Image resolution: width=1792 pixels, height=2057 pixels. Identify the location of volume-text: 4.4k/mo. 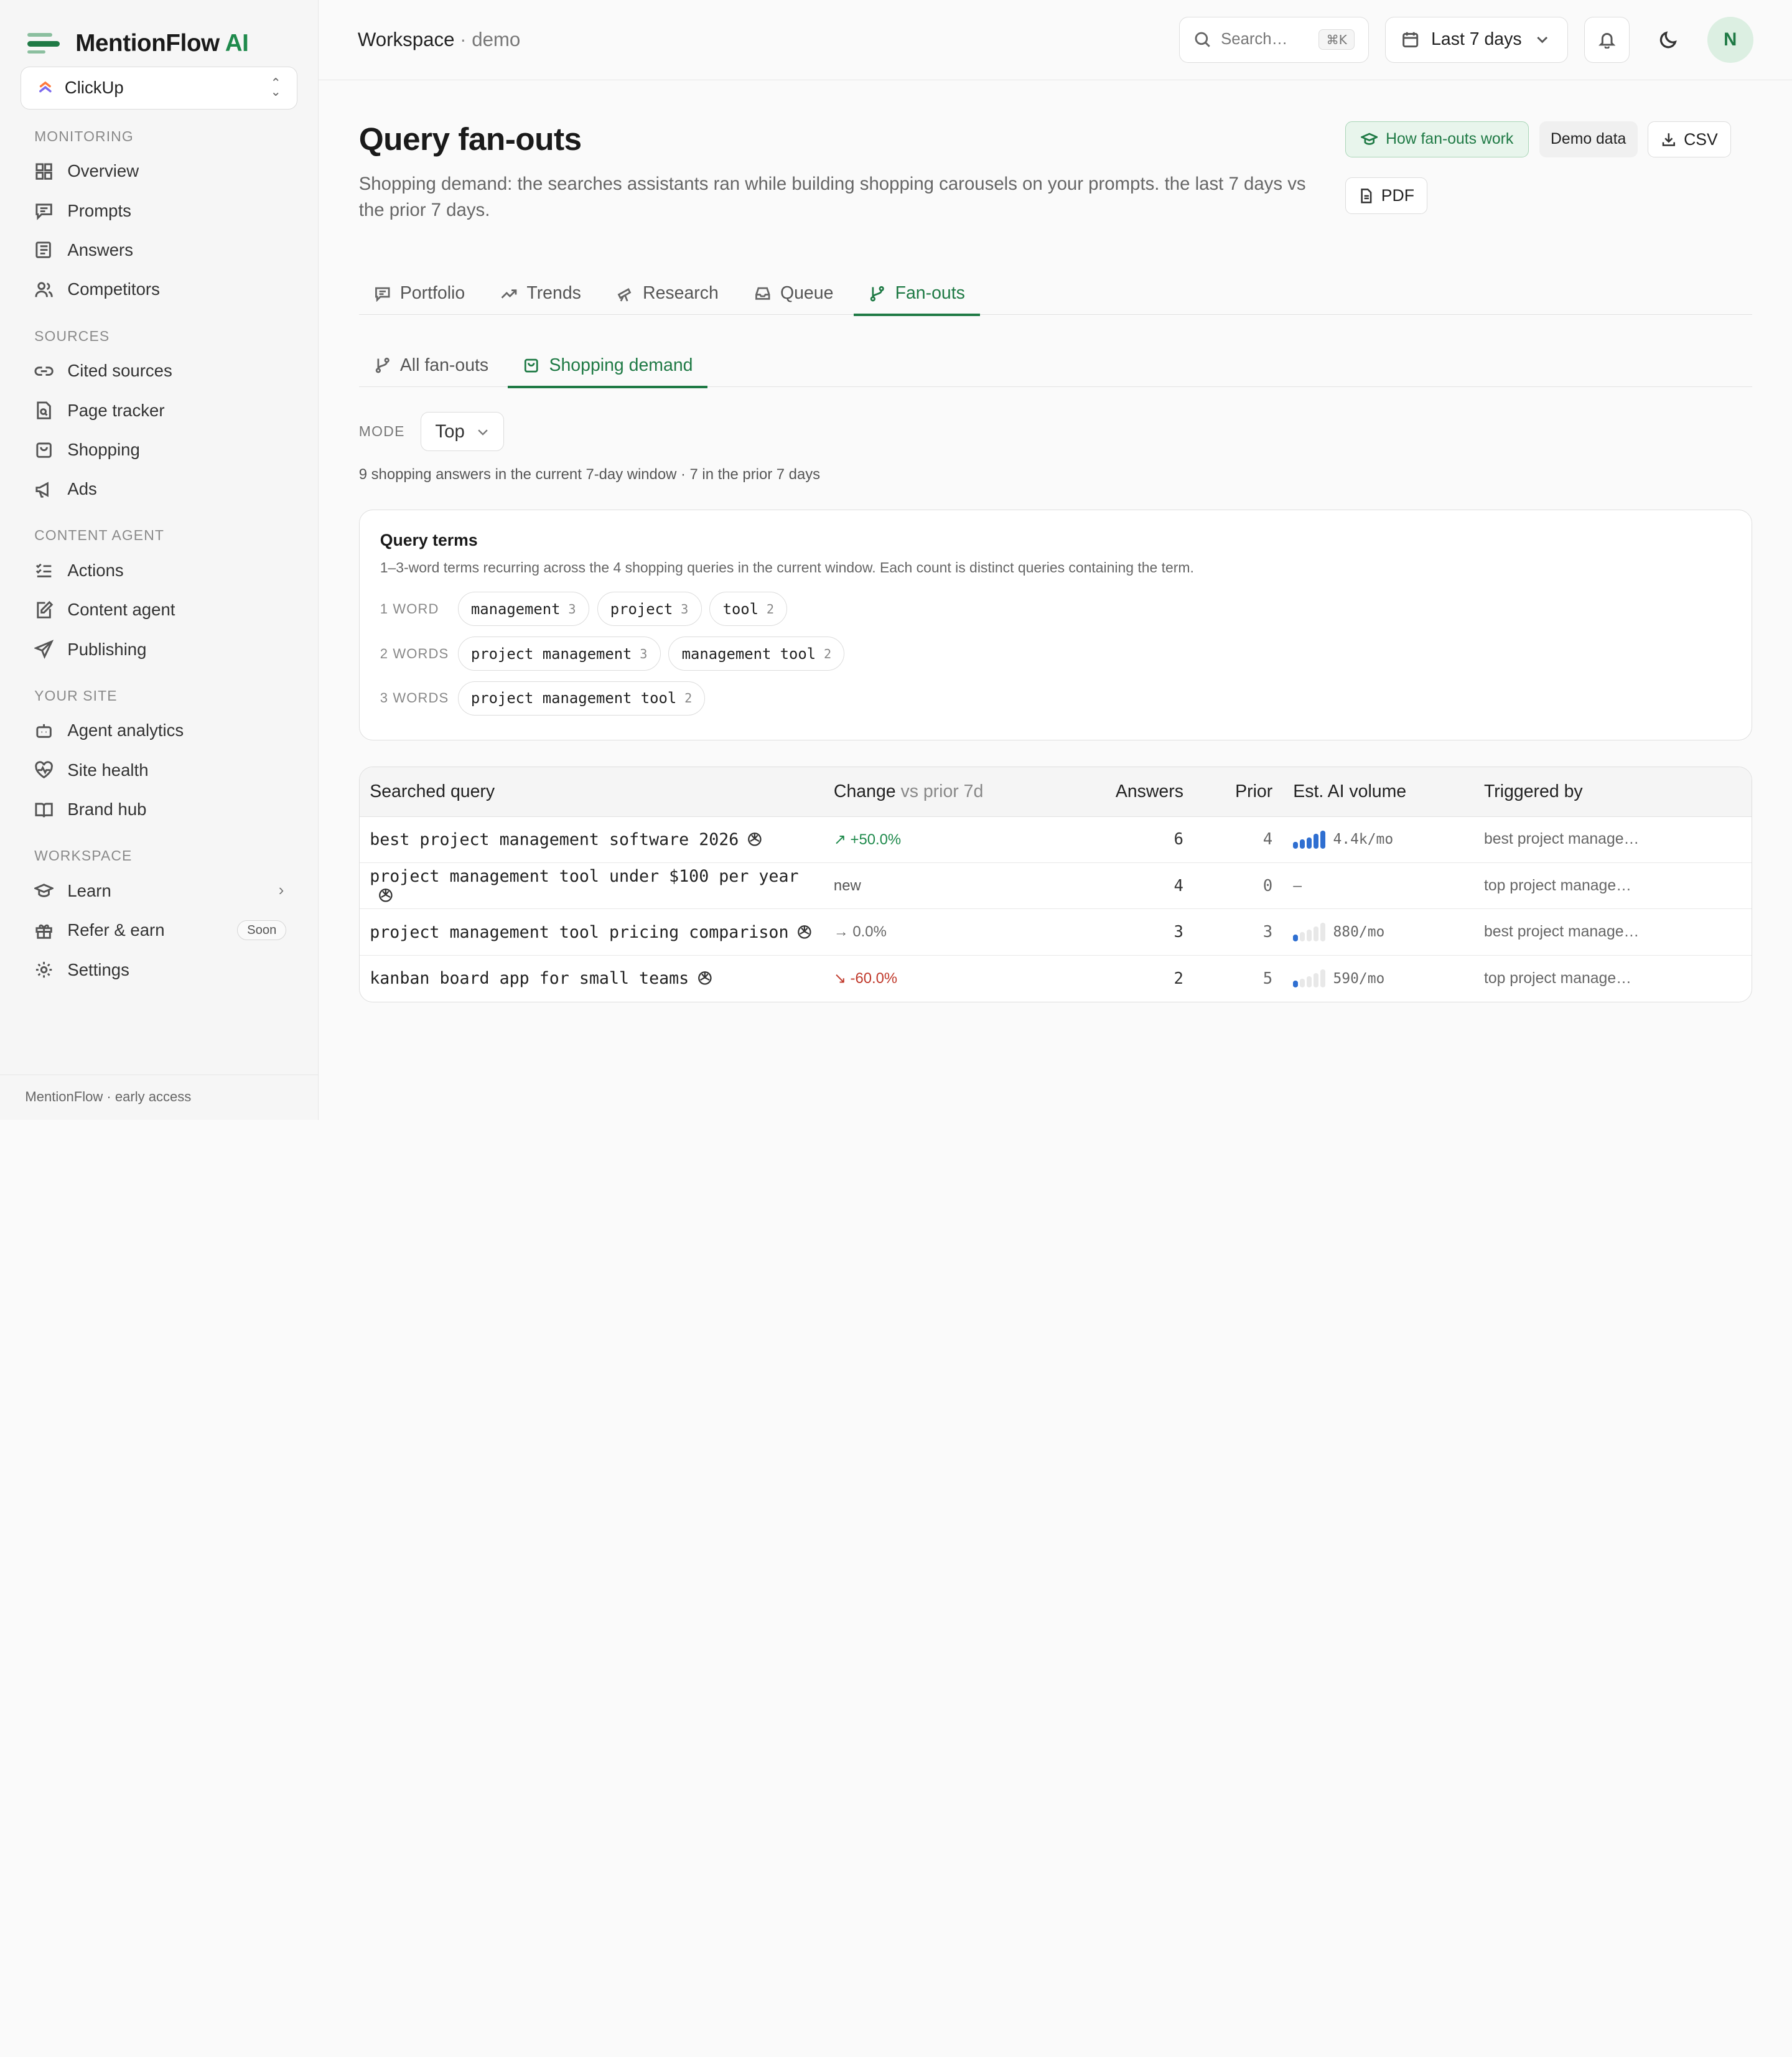
(1363, 839).